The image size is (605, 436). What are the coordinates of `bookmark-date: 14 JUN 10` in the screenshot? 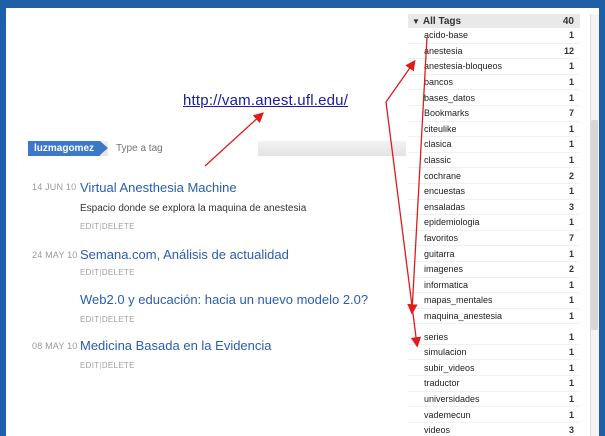 It's located at (54, 187).